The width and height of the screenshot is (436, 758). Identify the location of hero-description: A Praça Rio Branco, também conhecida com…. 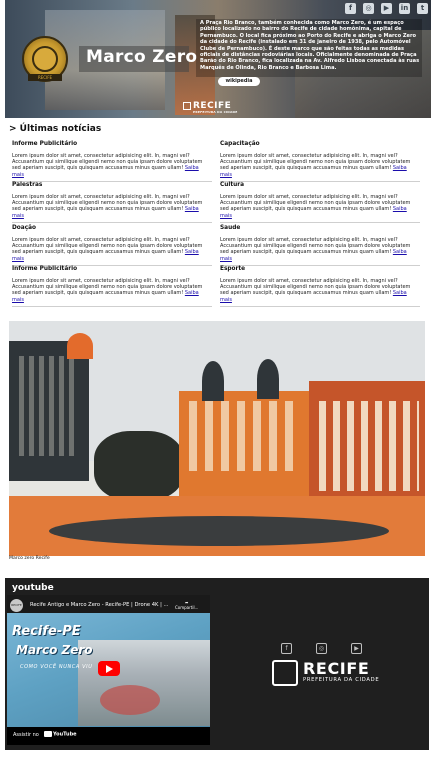
(310, 45).